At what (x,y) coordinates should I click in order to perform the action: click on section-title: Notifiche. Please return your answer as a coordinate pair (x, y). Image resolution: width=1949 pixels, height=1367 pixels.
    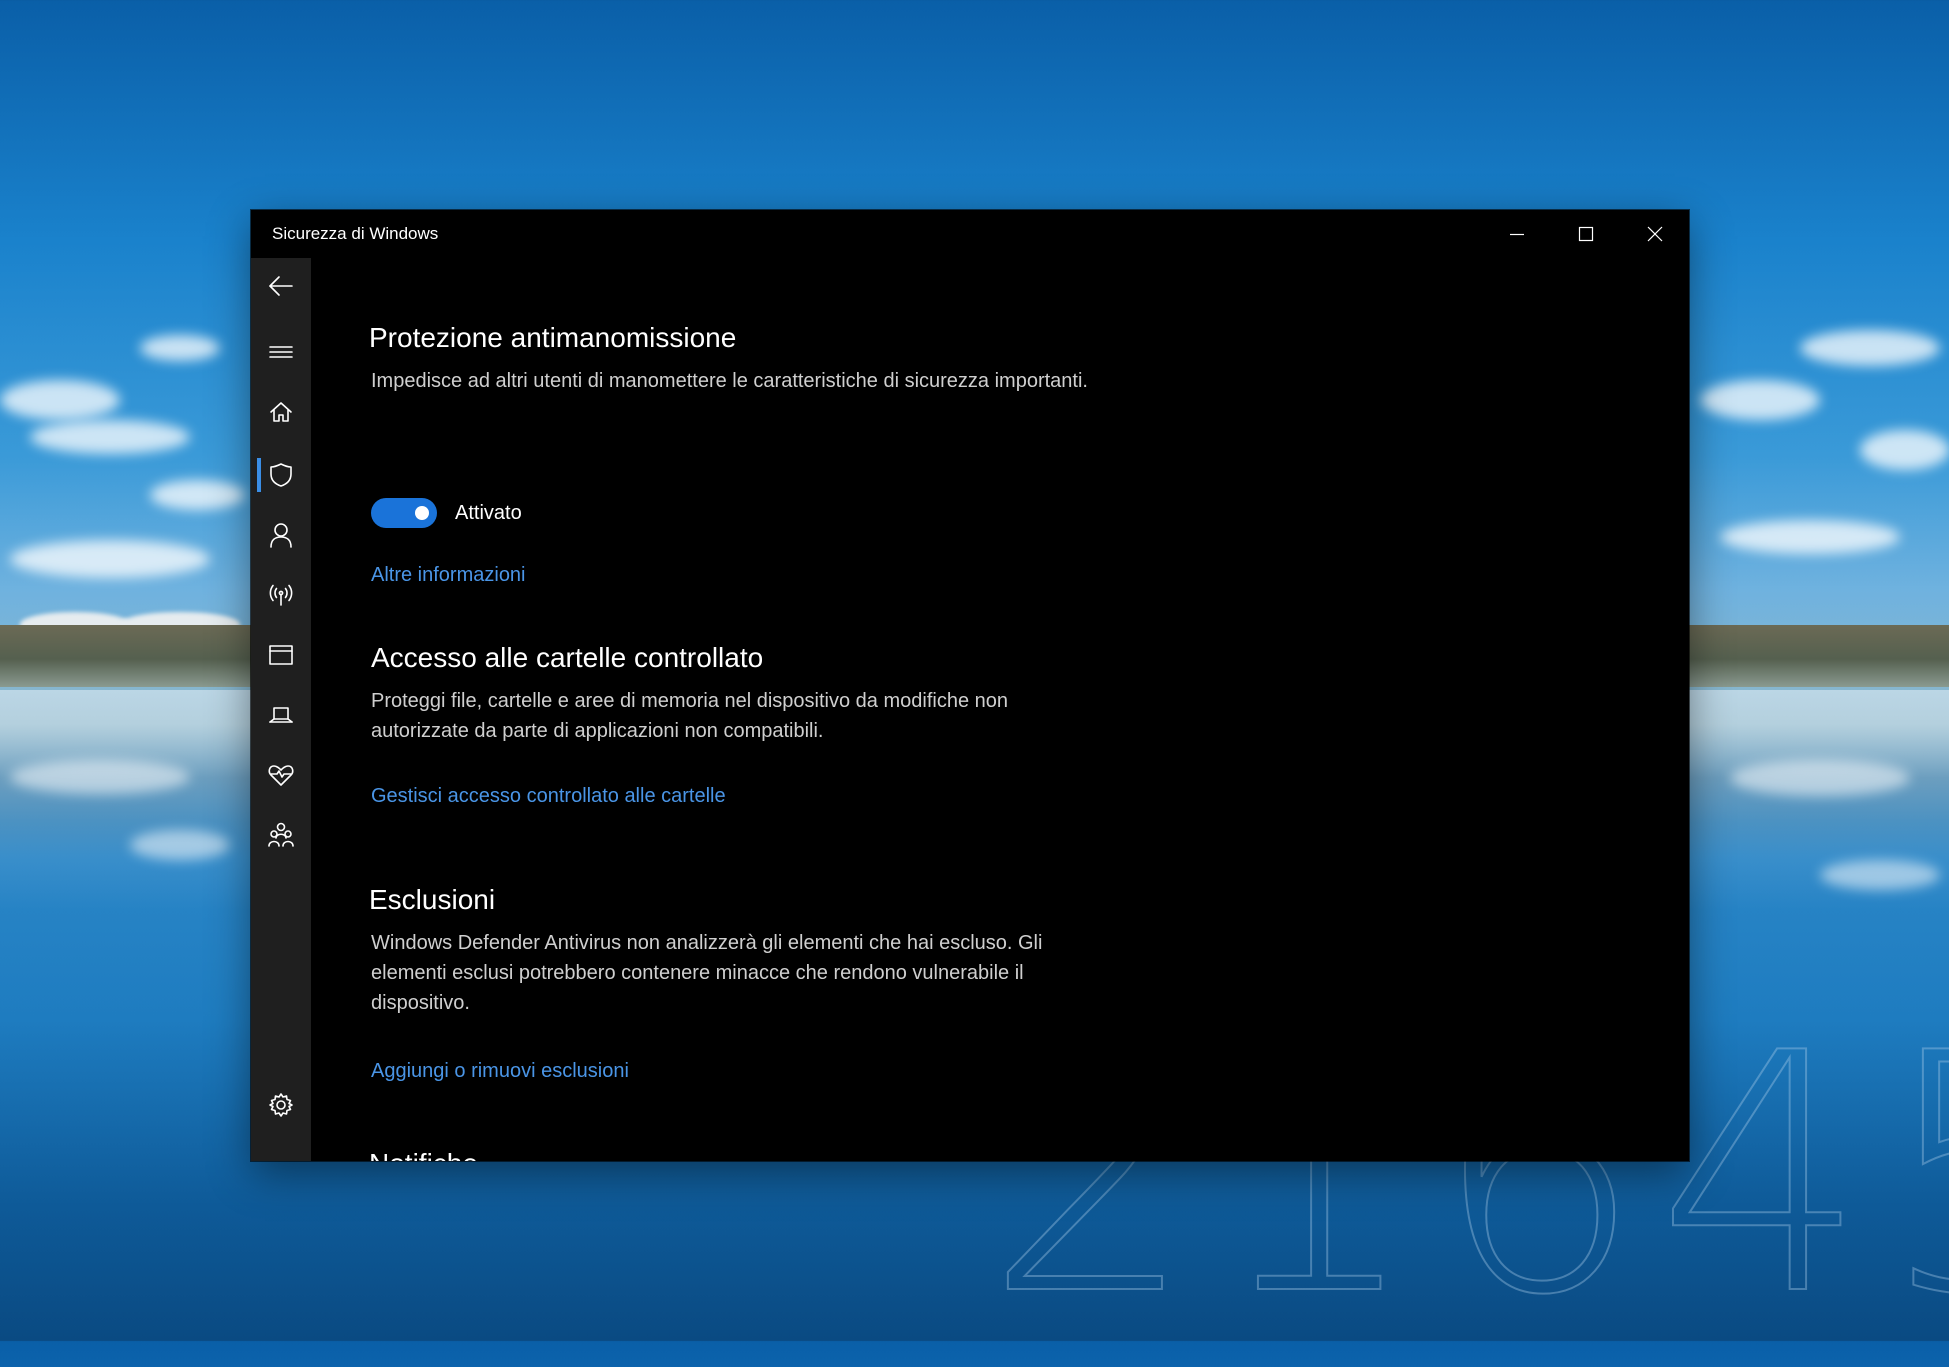
    Looking at the image, I should click on (749, 1153).